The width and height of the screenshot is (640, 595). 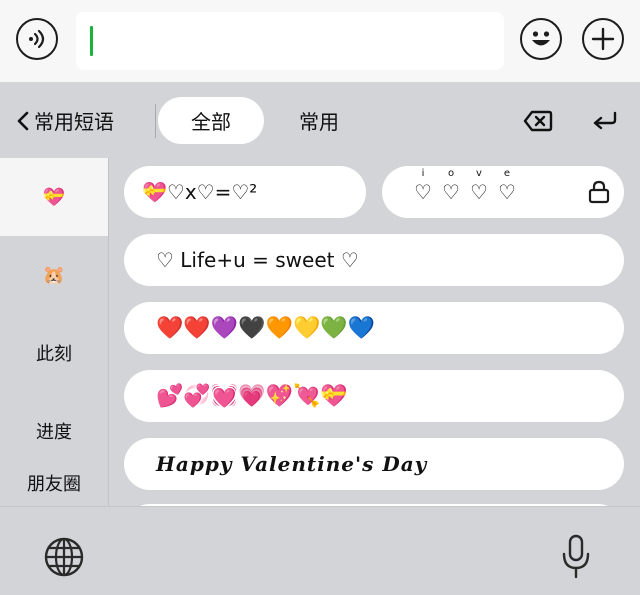 What do you see at coordinates (155, 121) in the screenshot?
I see `toolbar-divider` at bounding box center [155, 121].